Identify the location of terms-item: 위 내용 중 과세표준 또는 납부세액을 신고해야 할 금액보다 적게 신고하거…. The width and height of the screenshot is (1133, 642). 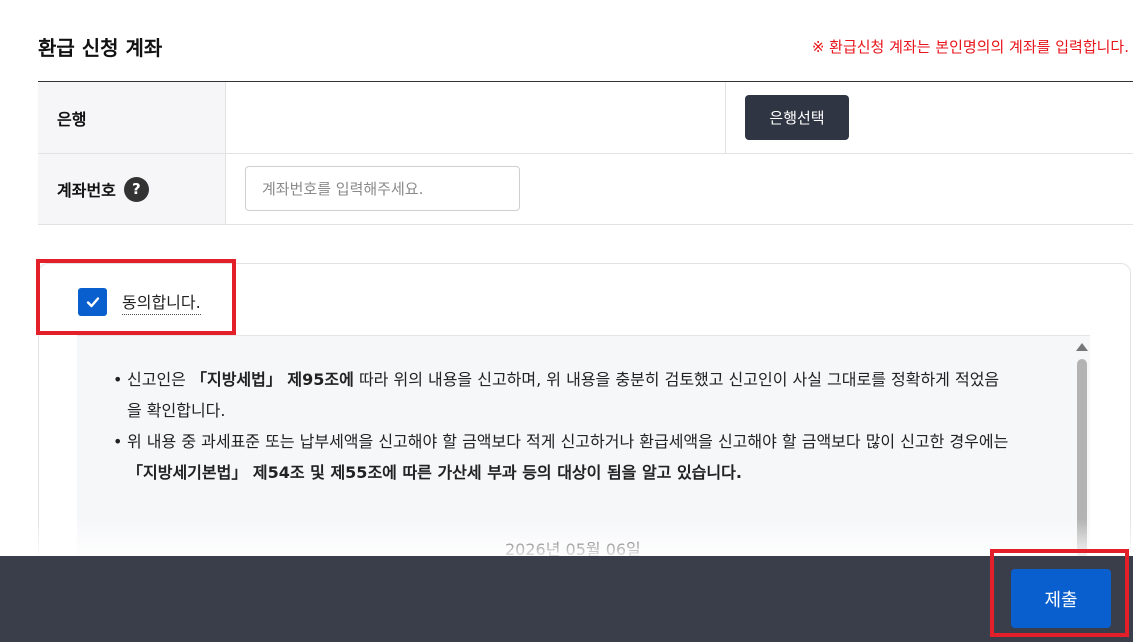
(563, 457).